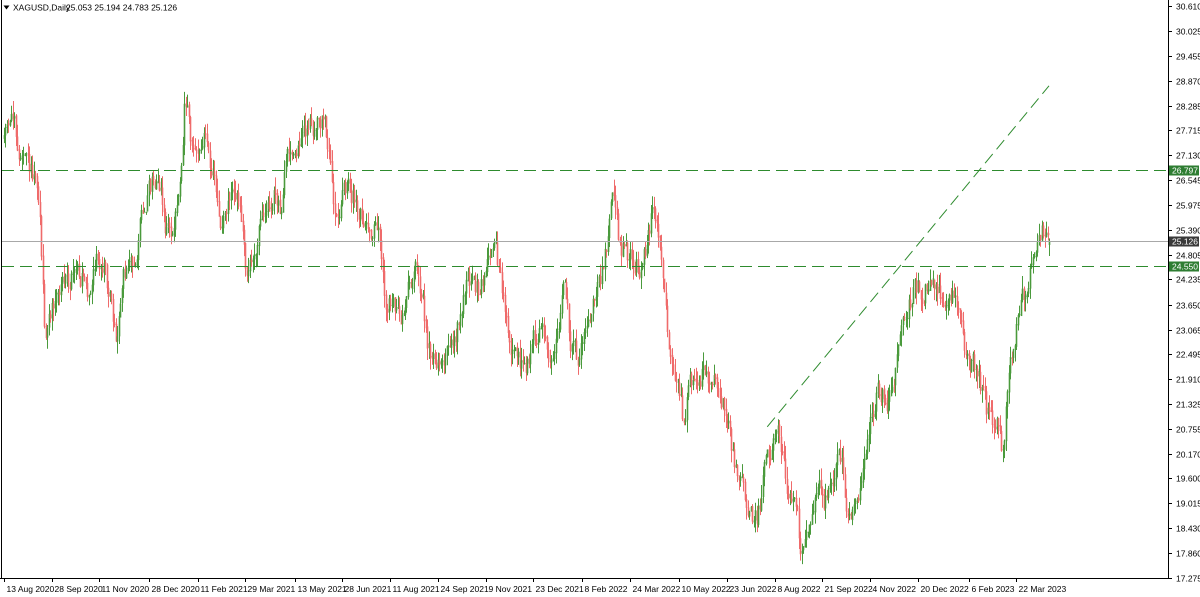 The width and height of the screenshot is (1200, 597). What do you see at coordinates (1188, 256) in the screenshot?
I see `price-tick-label: 24.805` at bounding box center [1188, 256].